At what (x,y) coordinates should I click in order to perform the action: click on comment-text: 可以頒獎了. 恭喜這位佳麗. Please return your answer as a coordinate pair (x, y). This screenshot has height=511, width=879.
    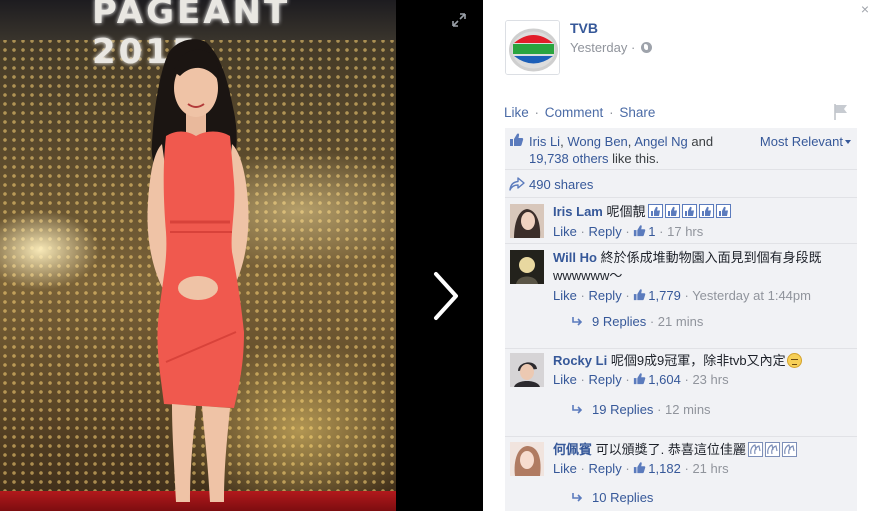
    Looking at the image, I should click on (670, 449).